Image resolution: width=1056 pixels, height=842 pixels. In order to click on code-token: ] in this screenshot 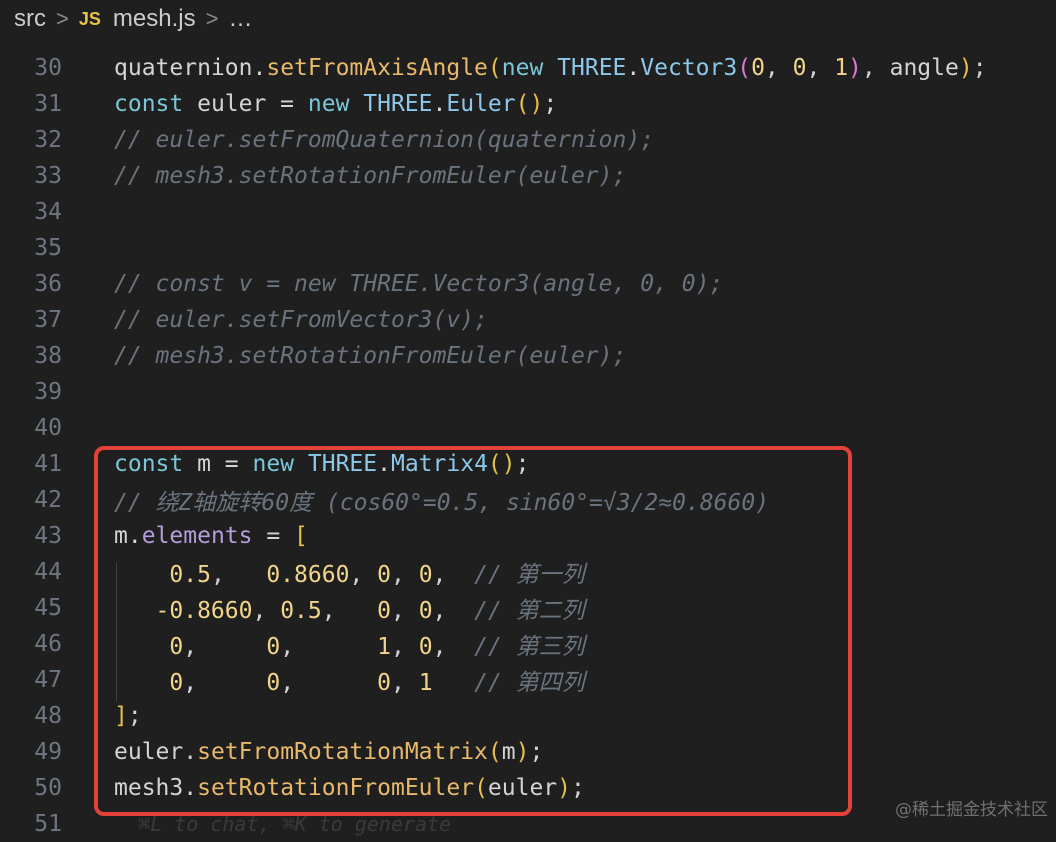, I will do `click(121, 716)`.